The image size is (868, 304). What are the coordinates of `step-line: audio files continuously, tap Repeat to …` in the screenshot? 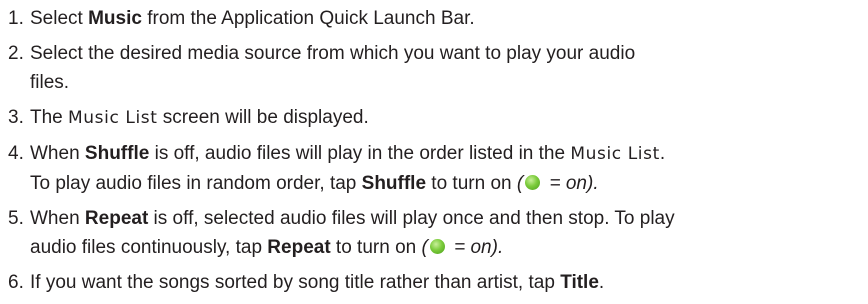 It's located at (439, 247).